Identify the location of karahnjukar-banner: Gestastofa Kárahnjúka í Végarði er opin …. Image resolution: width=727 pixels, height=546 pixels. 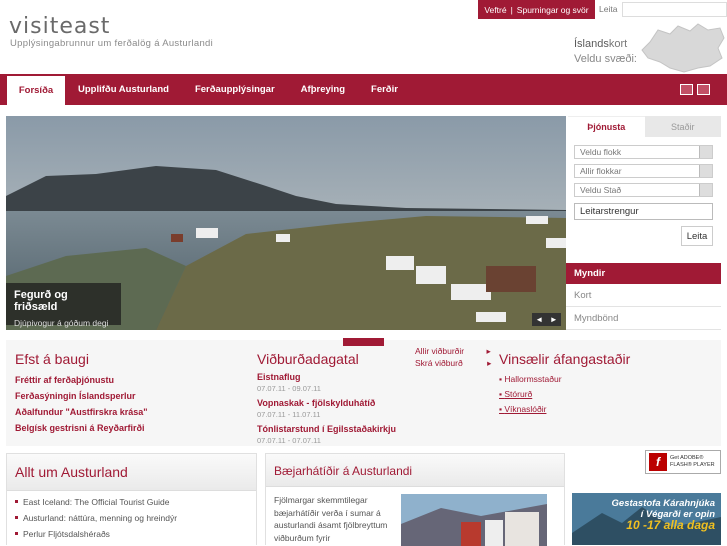
(646, 519).